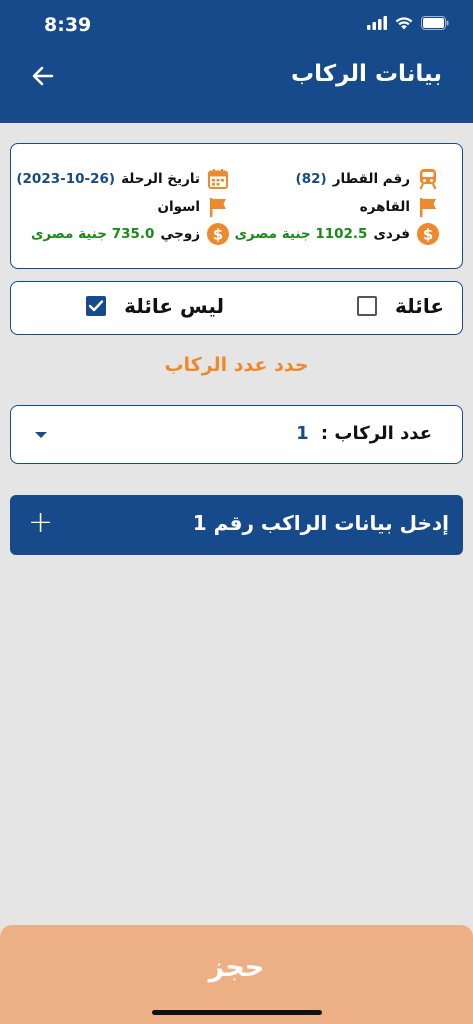 The image size is (473, 1024). Describe the element at coordinates (320, 523) in the screenshot. I see `passenger-entry-label: إدخل بيانات الراكب رقم 1` at that location.